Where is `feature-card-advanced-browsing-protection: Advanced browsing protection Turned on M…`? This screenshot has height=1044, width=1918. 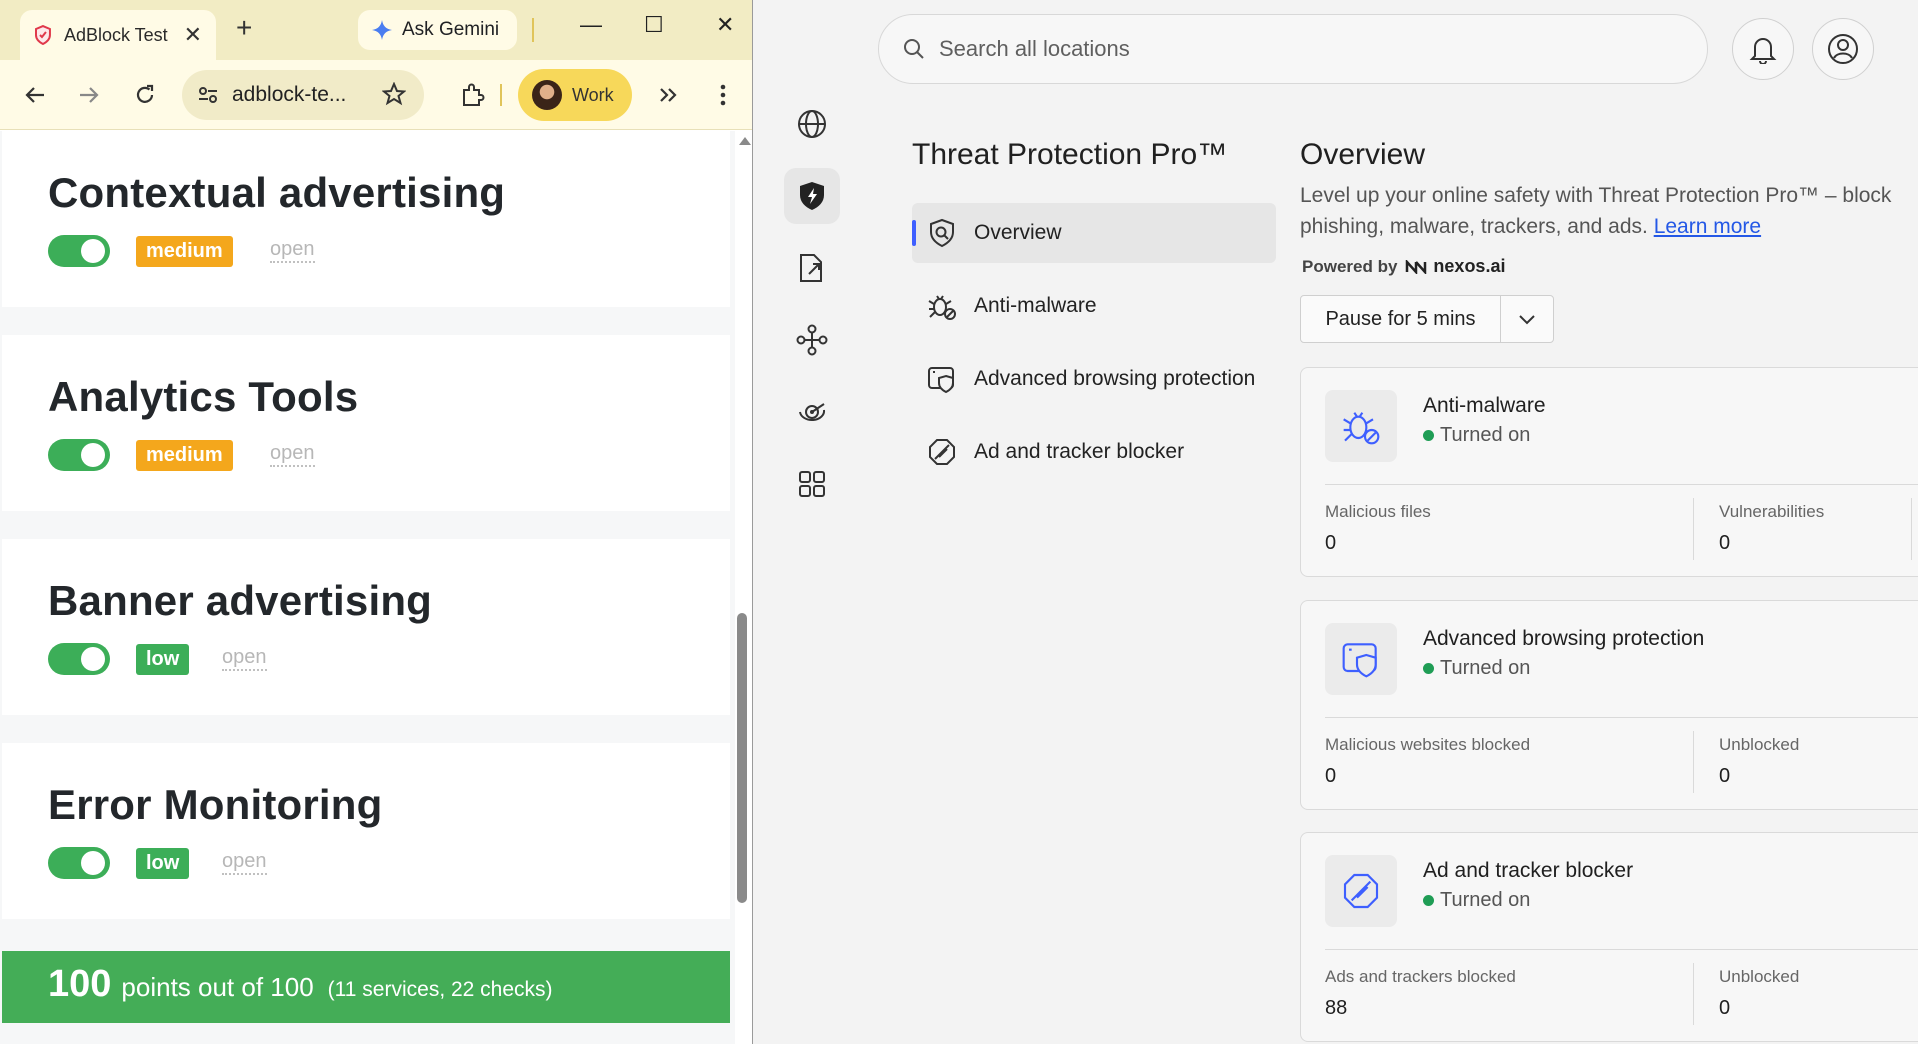
feature-card-advanced-browsing-protection: Advanced browsing protection Turned on M… is located at coordinates (1609, 705).